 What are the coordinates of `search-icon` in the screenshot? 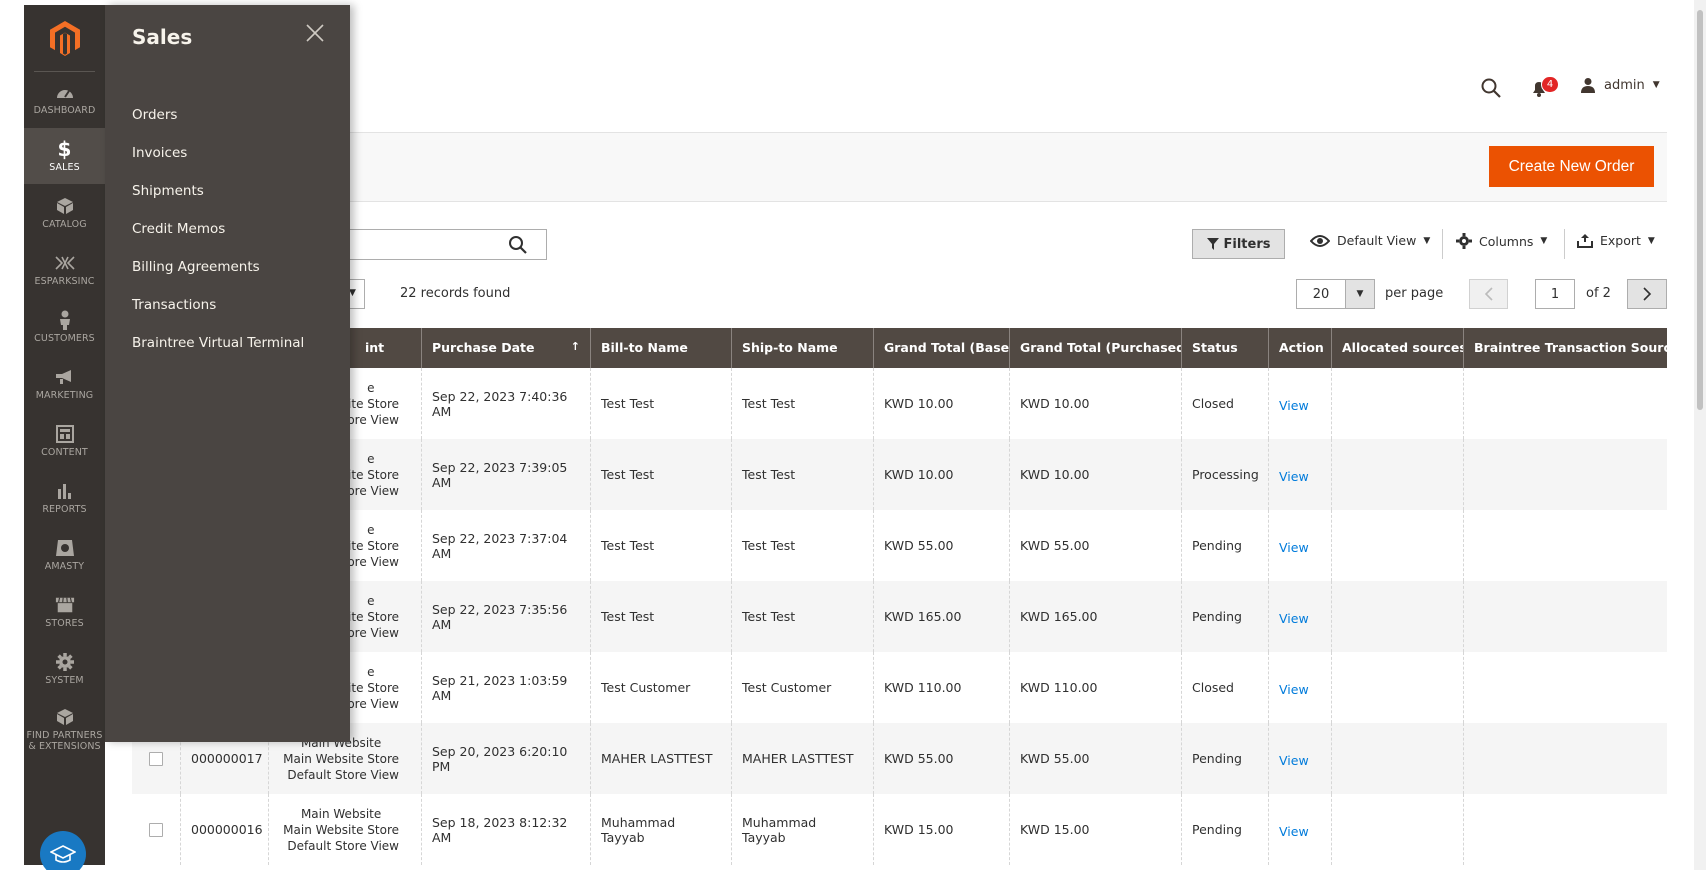 It's located at (1491, 88).